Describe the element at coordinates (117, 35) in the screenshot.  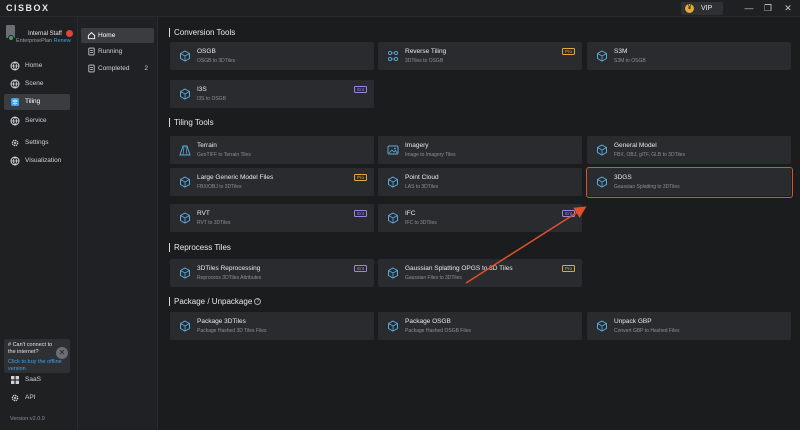
I see `subnav-item-home: Home` at that location.